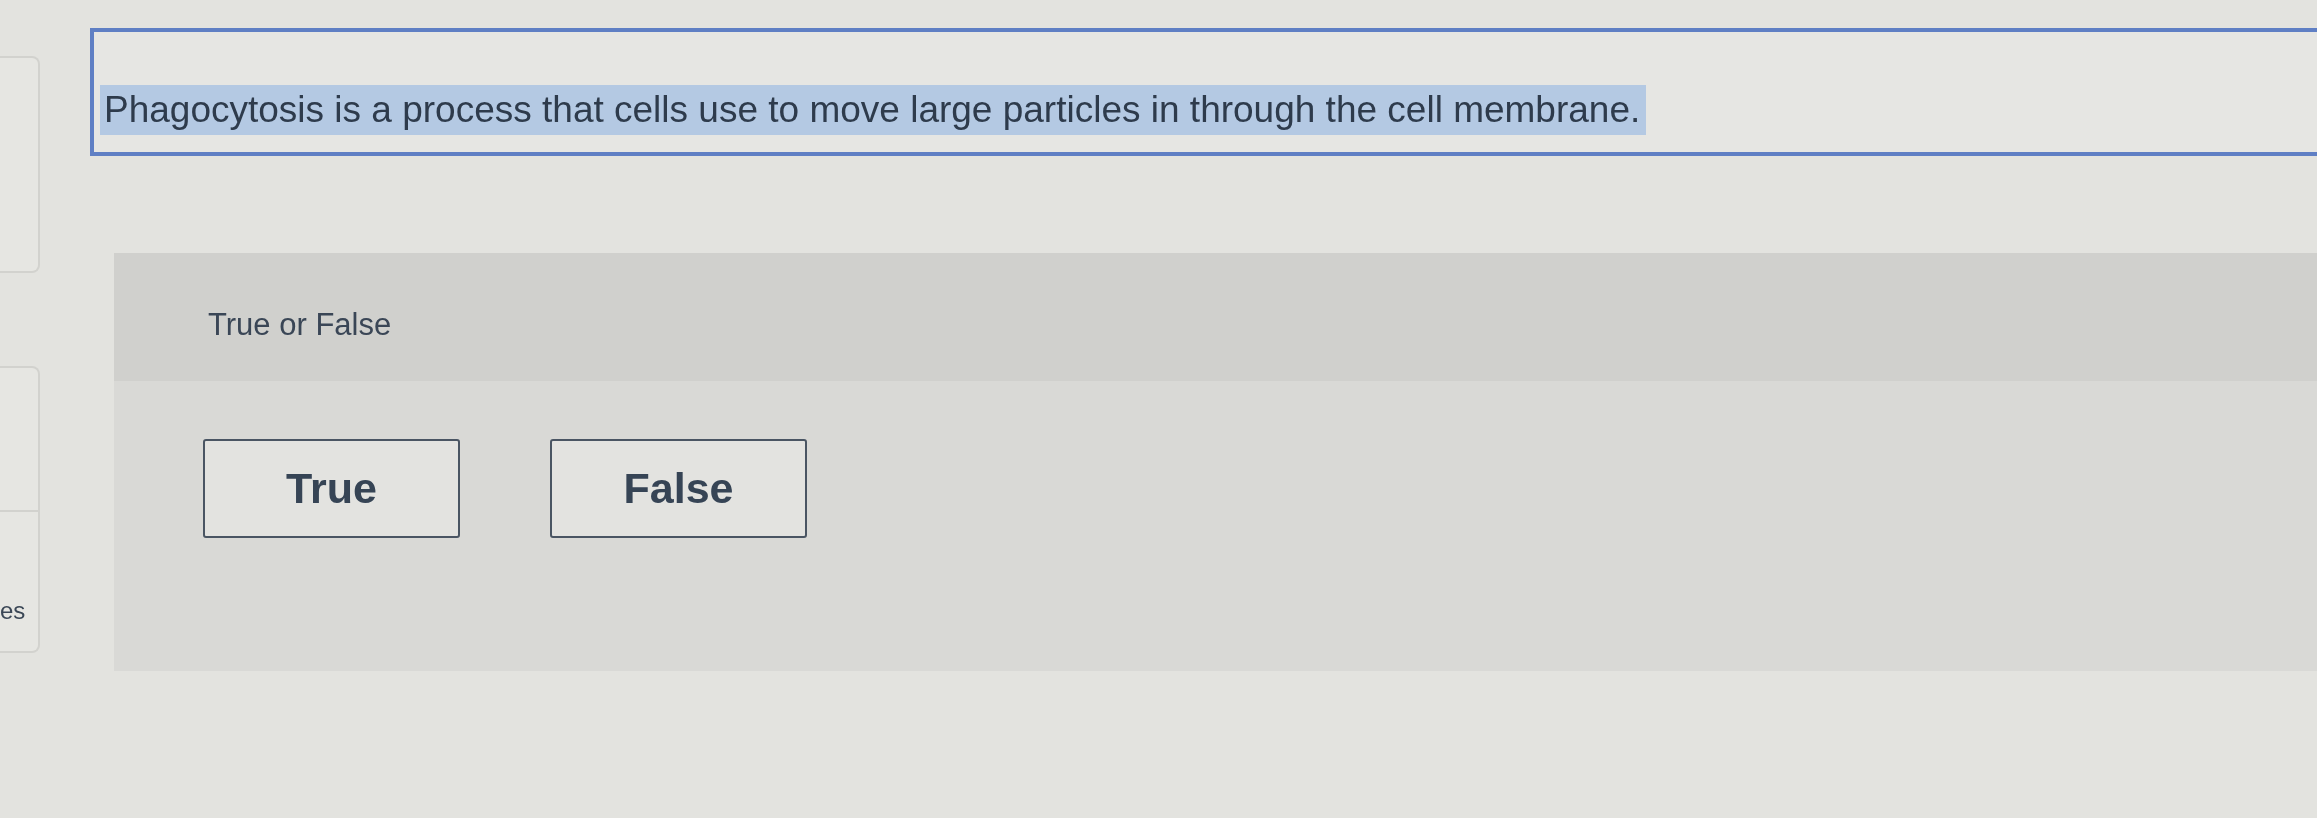  I want to click on sidebar-label: es, so click(13, 611).